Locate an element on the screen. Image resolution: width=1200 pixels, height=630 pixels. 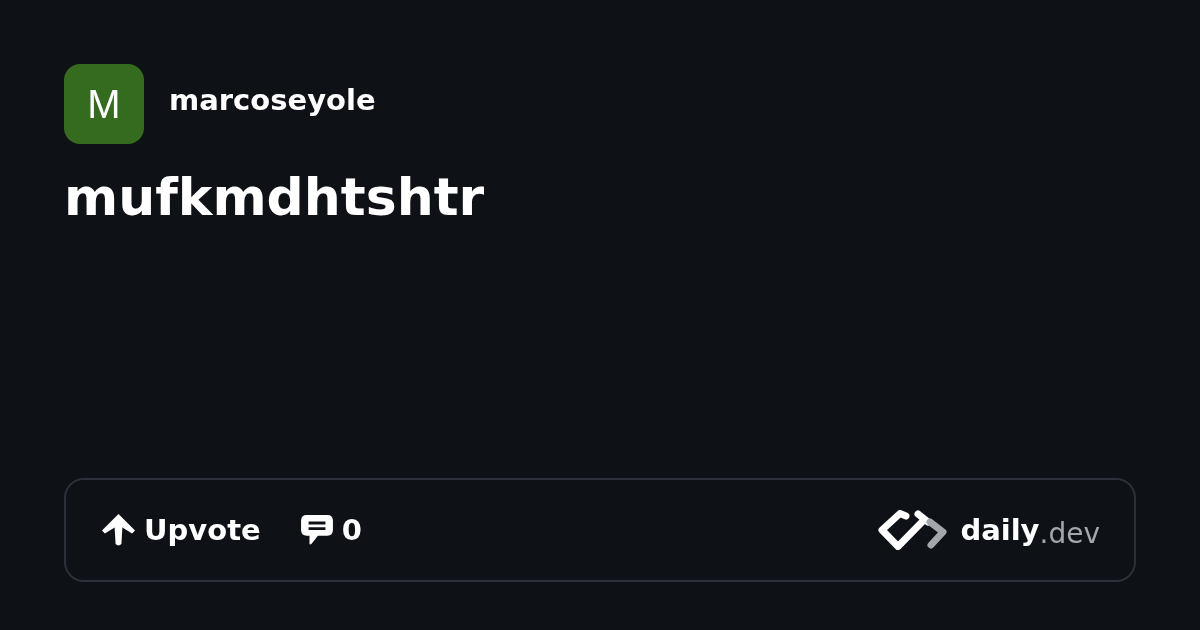
logo-wordmark: daily is located at coordinates (1000, 530).